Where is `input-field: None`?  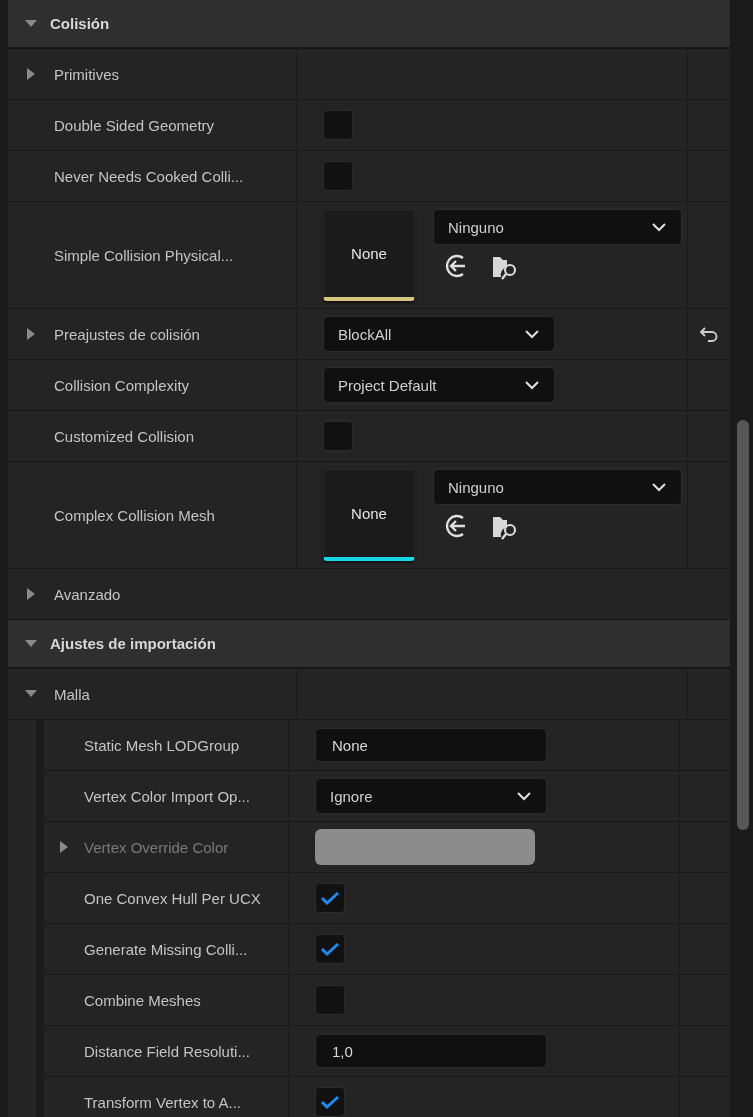 input-field: None is located at coordinates (431, 745).